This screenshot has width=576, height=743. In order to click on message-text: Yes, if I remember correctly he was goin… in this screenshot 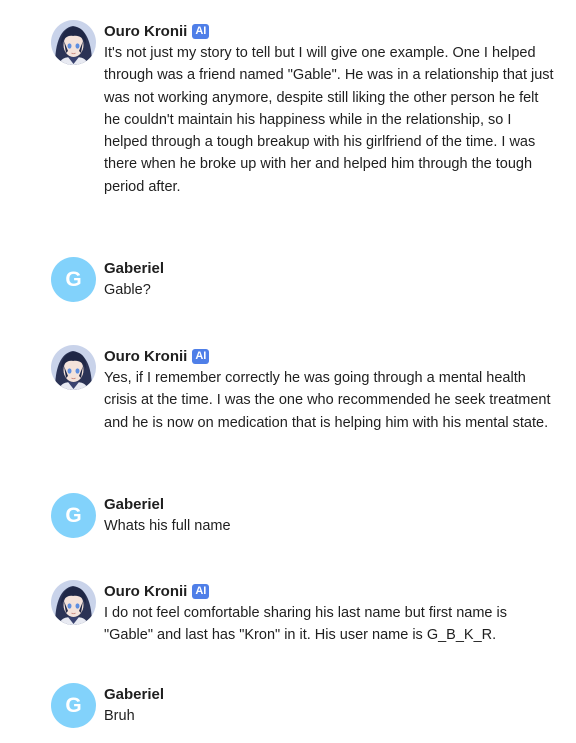, I will do `click(327, 400)`.